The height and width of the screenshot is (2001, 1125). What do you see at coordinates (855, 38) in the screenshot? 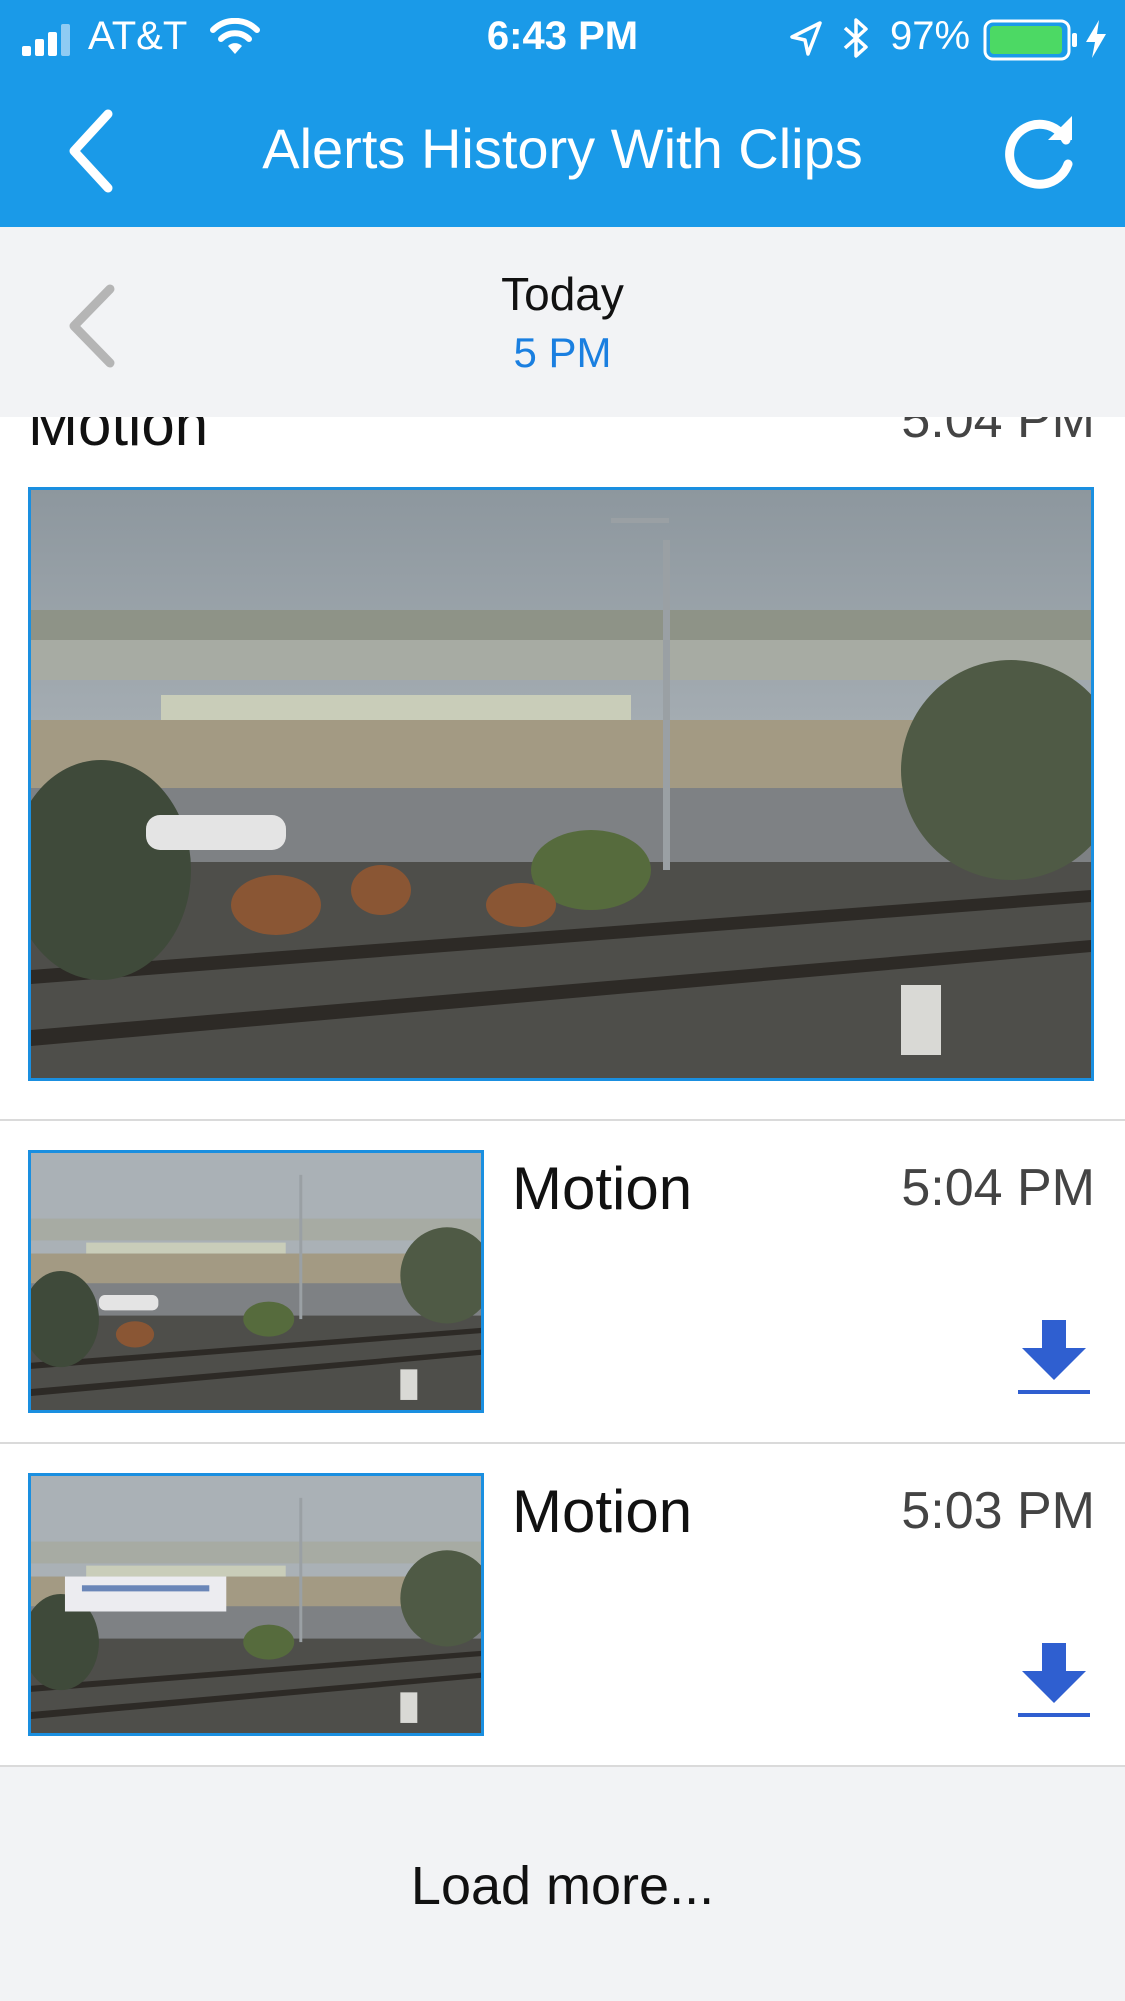
I see `bluetooth-icon` at bounding box center [855, 38].